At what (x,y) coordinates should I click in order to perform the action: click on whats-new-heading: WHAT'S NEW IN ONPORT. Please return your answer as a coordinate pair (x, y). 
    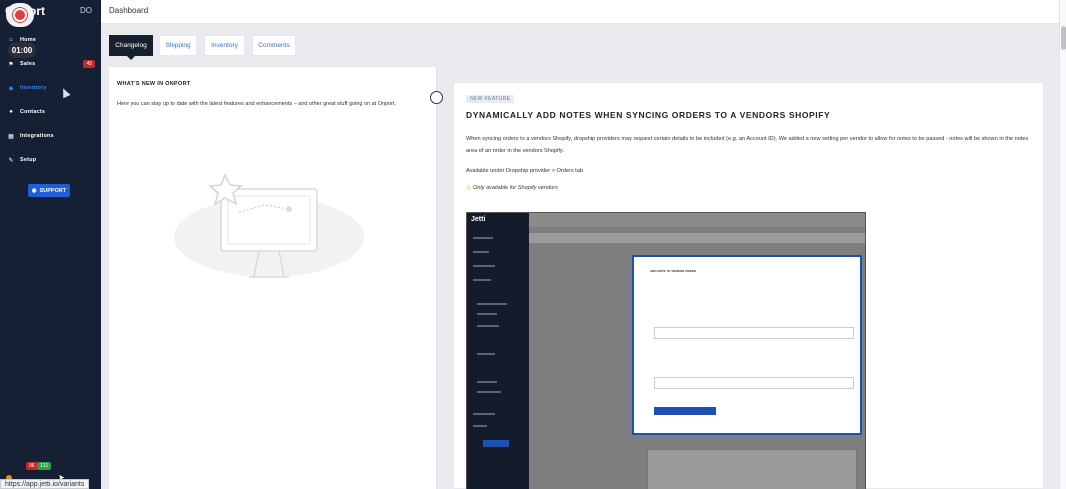
    Looking at the image, I should click on (154, 84).